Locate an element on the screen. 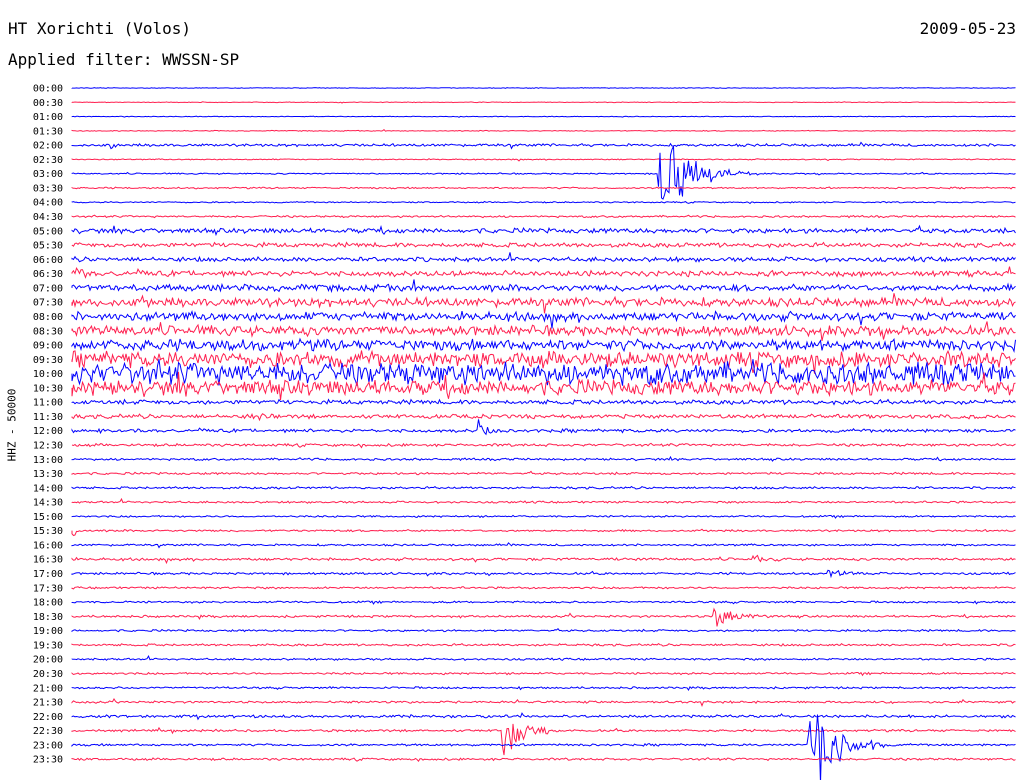 This screenshot has width=1024, height=780. time-label: 20:30 is located at coordinates (48, 674).